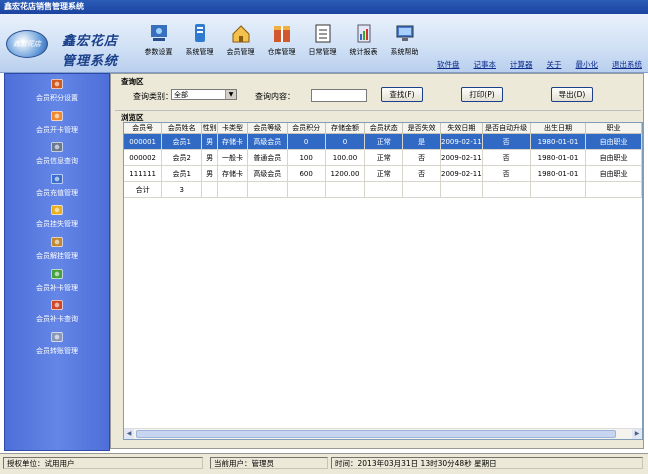 Image resolution: width=648 pixels, height=474 pixels. Describe the element at coordinates (57, 242) in the screenshot. I see `unlock-icon` at that location.